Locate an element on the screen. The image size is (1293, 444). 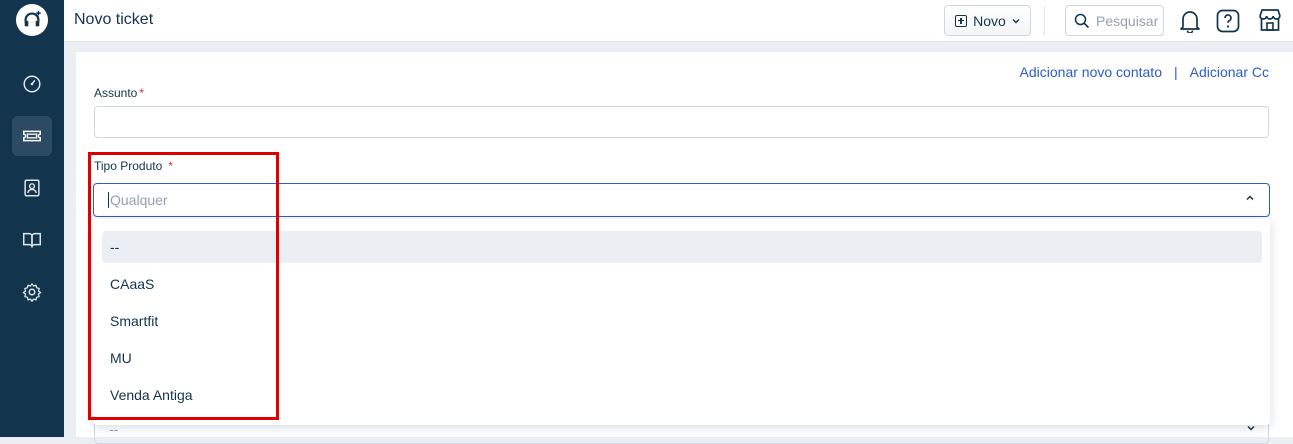
dashboard-icon is located at coordinates (32, 84).